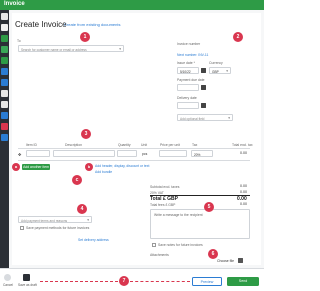  What do you see at coordinates (58, 228) in the screenshot?
I see `save-payment-label: Save payment methods for future invoices` at bounding box center [58, 228].